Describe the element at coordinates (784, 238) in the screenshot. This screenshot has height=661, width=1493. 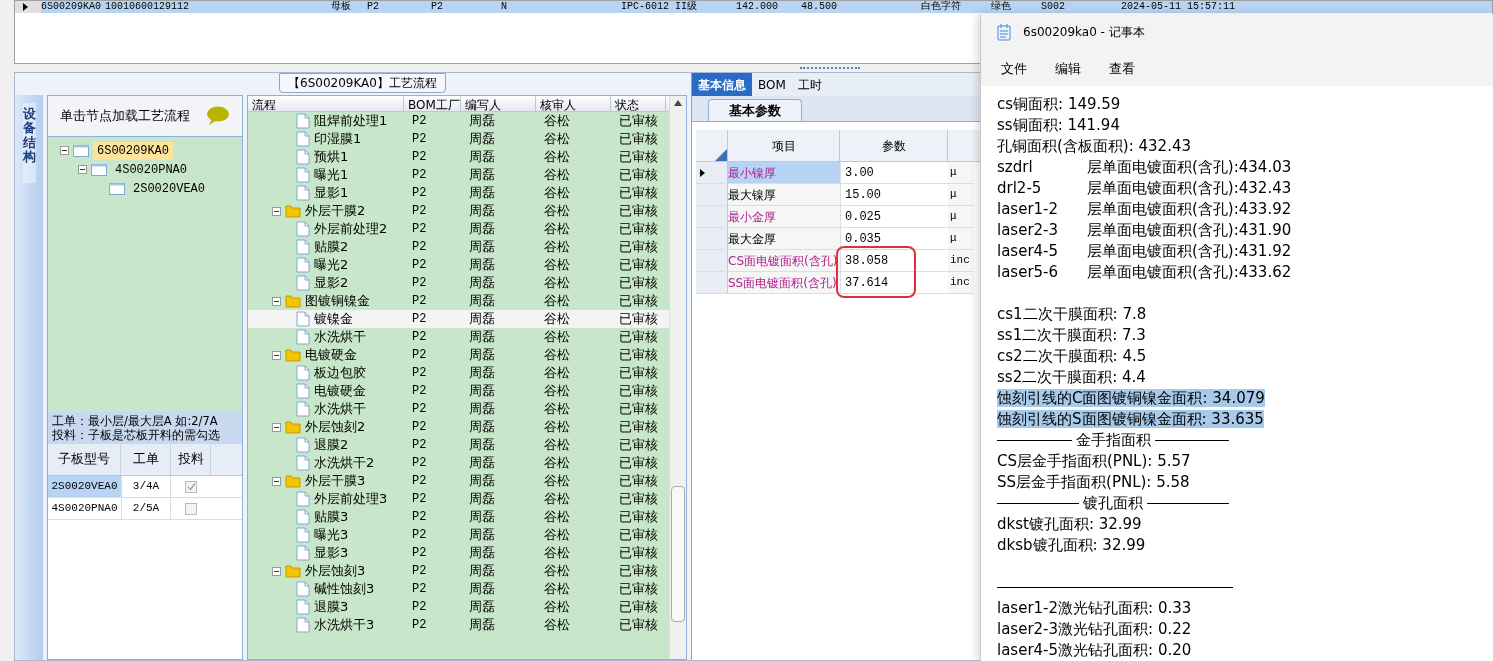
I see `item-cell: 最大金厚` at that location.